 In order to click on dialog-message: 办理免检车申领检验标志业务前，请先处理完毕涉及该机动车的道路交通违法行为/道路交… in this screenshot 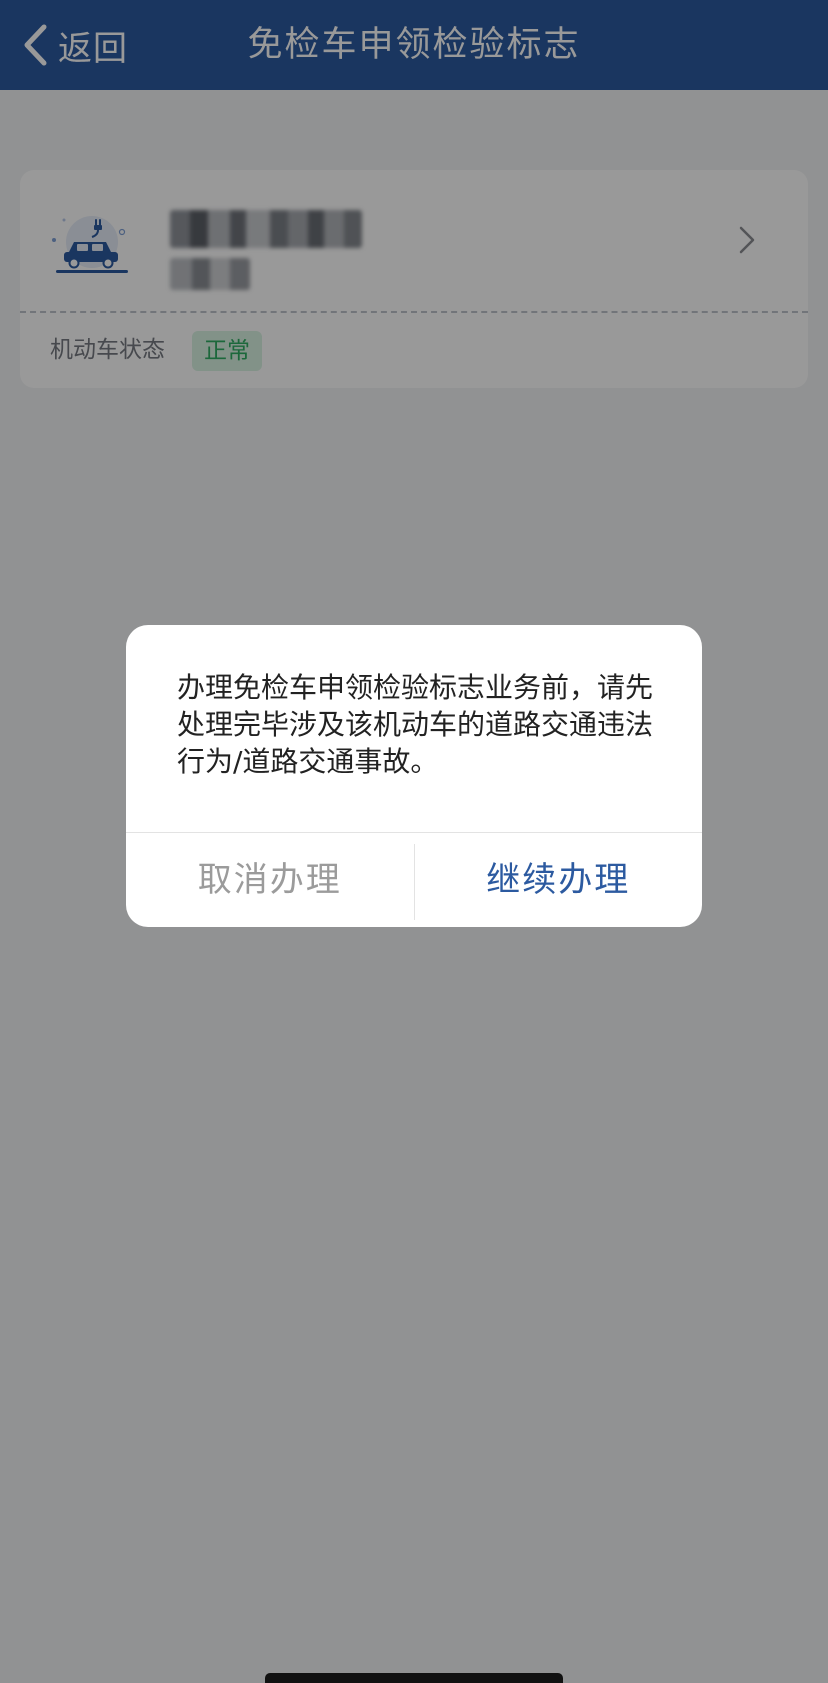, I will do `click(415, 724)`.